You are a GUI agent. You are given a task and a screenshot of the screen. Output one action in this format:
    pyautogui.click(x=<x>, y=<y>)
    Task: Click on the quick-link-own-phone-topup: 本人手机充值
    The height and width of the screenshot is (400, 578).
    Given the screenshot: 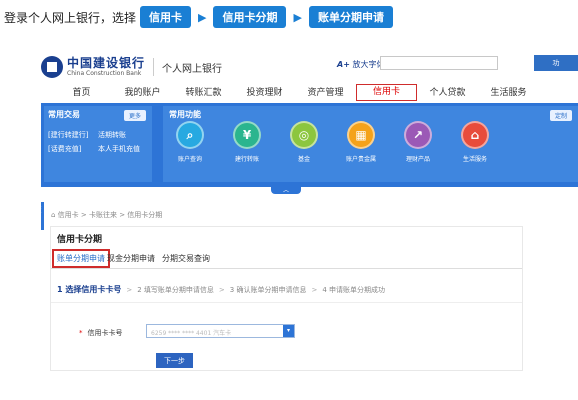 What is the action you would take?
    pyautogui.click(x=123, y=149)
    